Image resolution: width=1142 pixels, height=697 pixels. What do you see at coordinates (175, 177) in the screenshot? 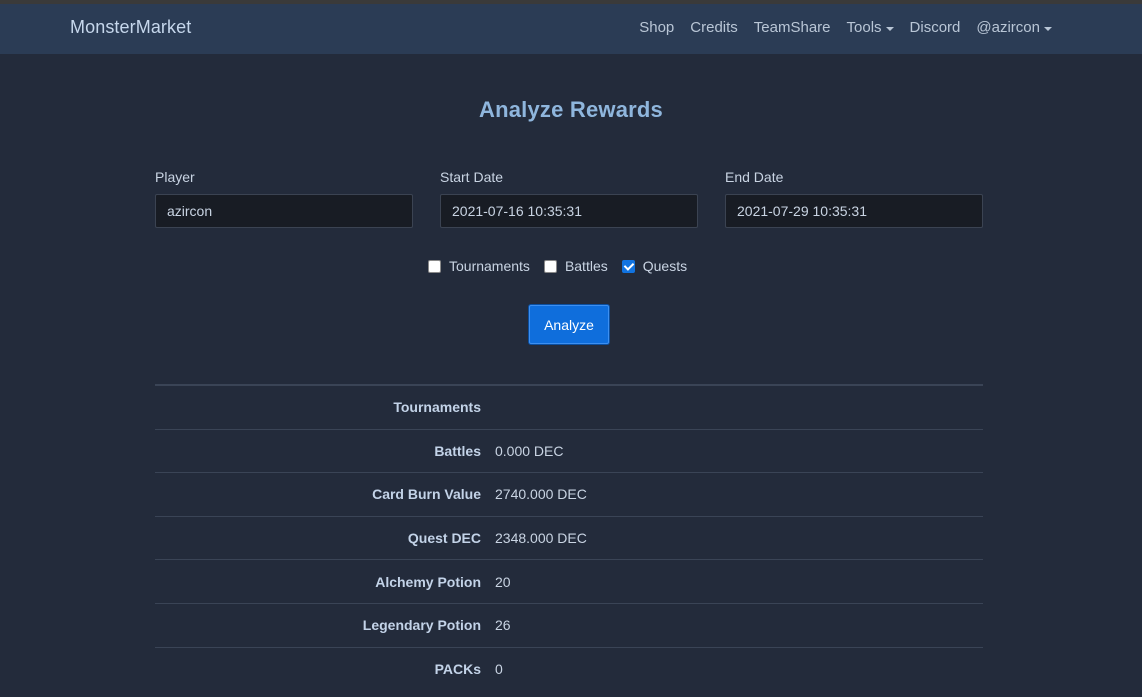
I see `player-label: Player` at bounding box center [175, 177].